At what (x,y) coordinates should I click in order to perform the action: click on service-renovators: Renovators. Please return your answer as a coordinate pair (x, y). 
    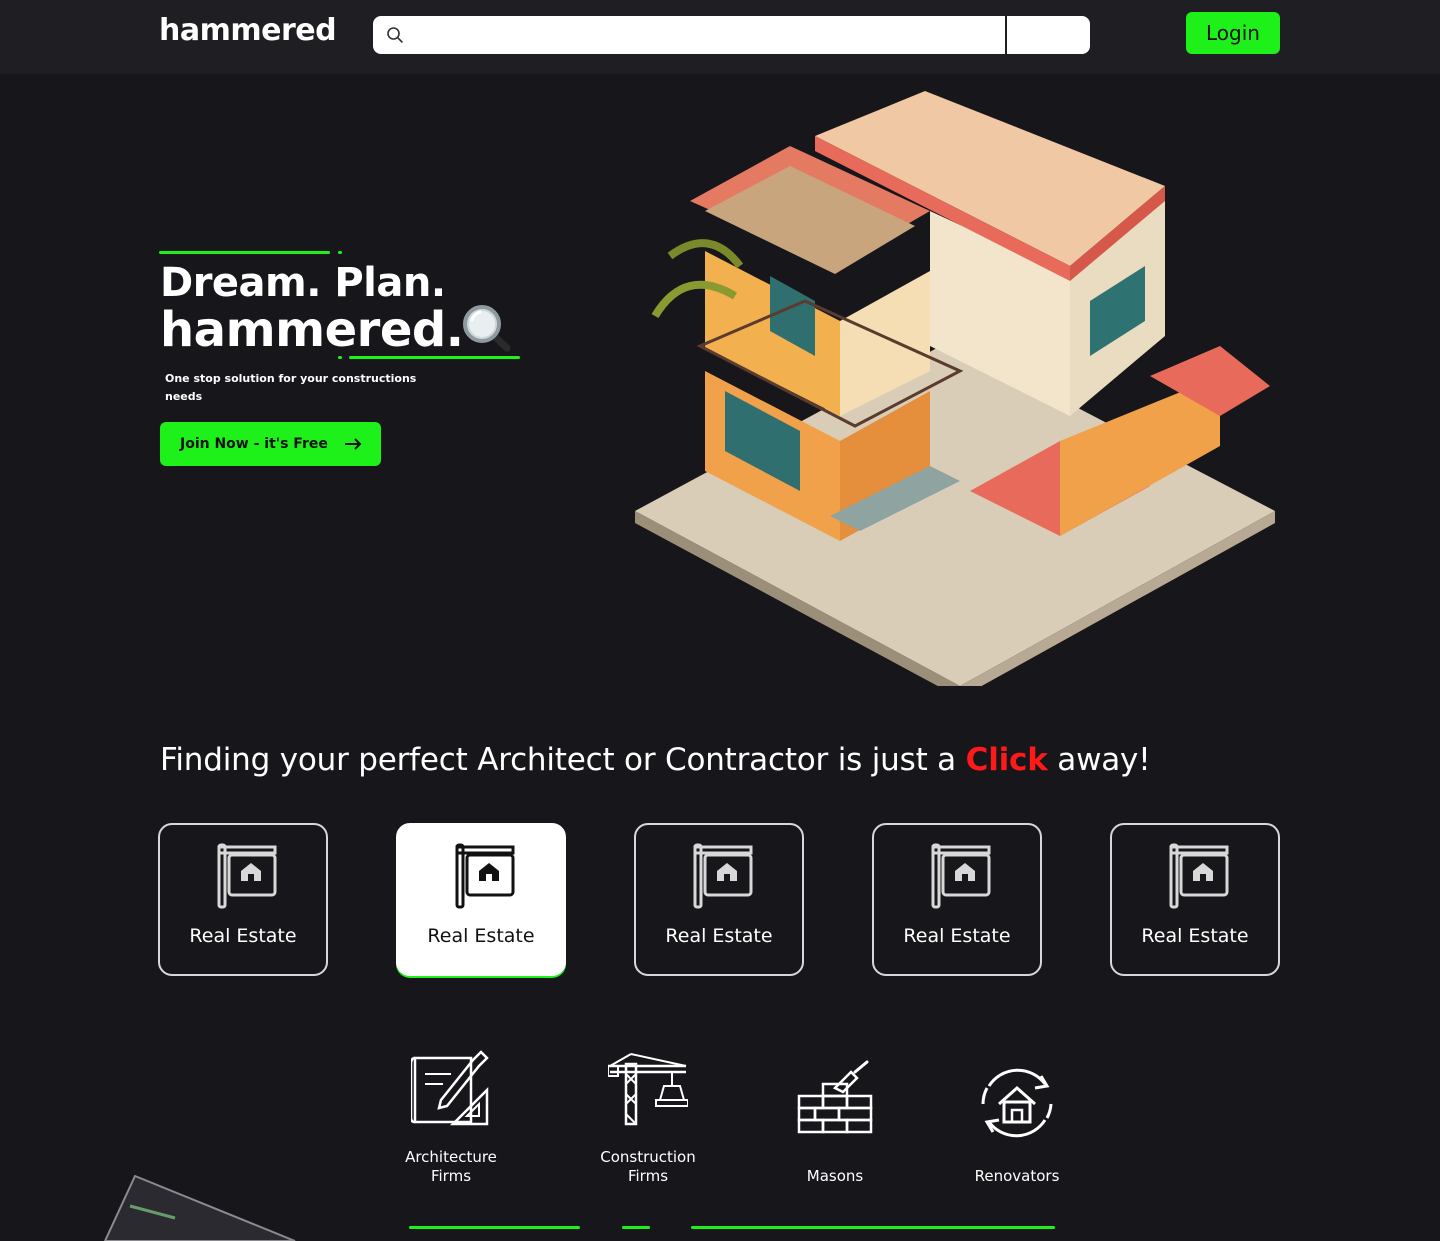
    Looking at the image, I should click on (1017, 1127).